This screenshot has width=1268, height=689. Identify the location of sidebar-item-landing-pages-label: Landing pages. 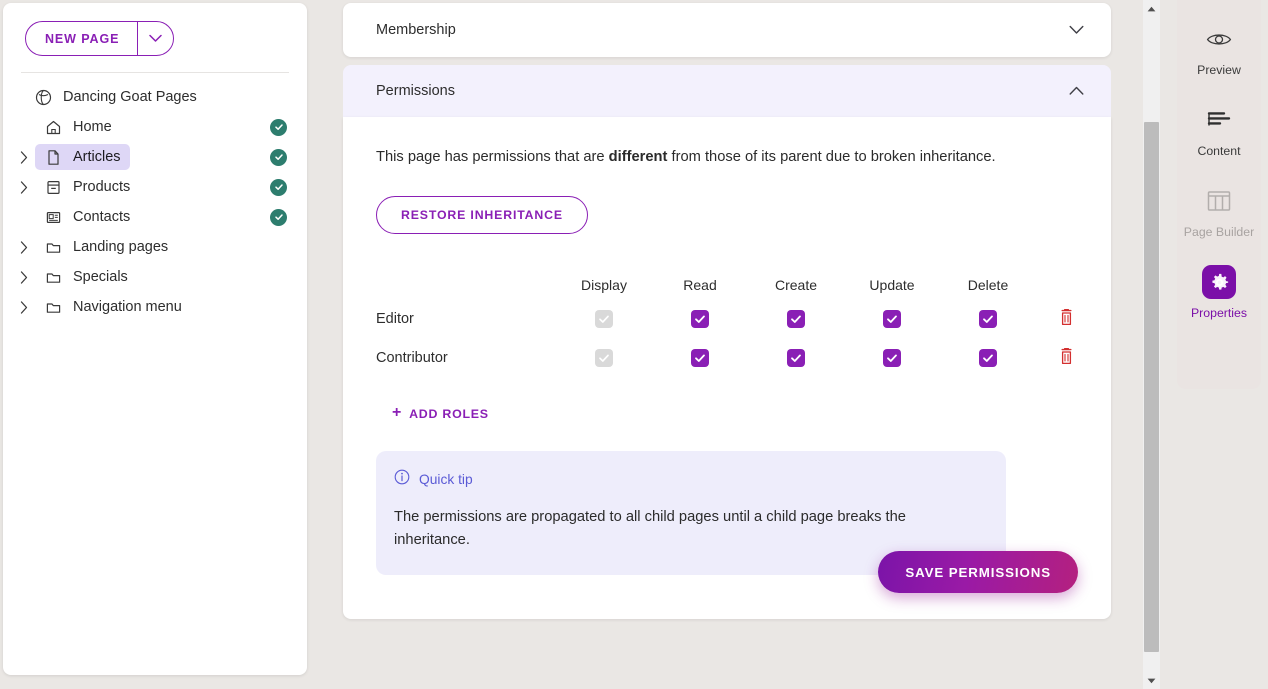
(121, 247).